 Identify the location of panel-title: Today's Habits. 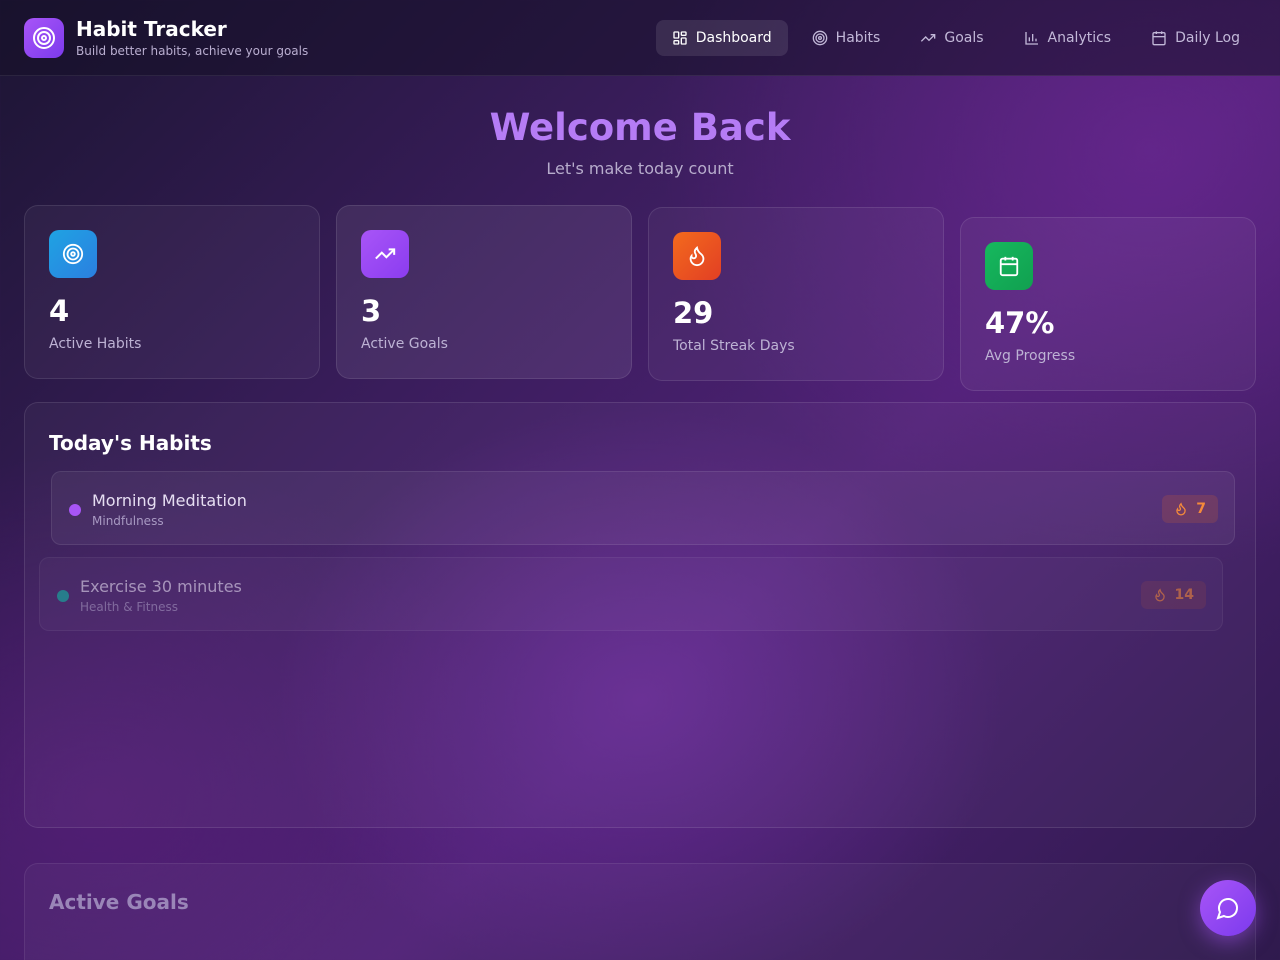
(130, 443).